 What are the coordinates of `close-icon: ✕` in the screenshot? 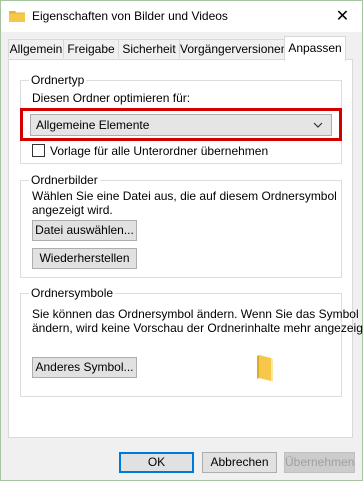 It's located at (342, 16).